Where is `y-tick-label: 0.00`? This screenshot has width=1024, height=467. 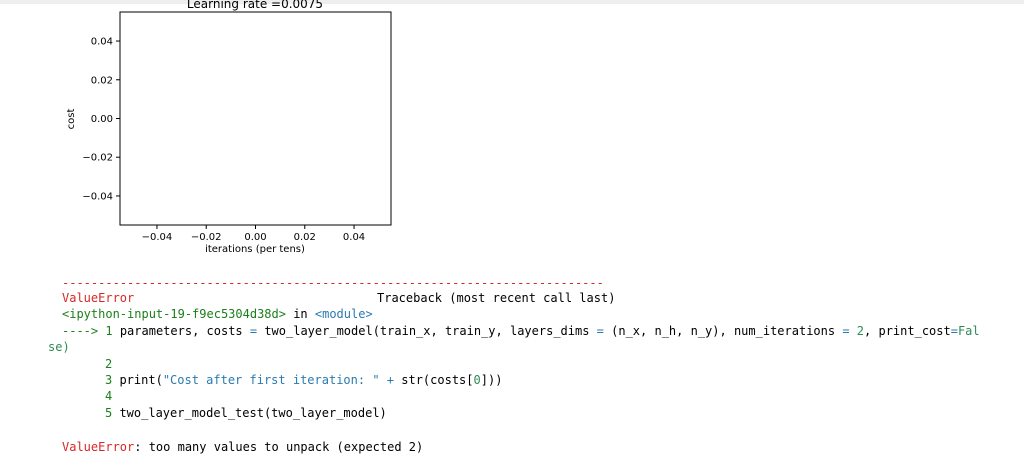 y-tick-label: 0.00 is located at coordinates (102, 119).